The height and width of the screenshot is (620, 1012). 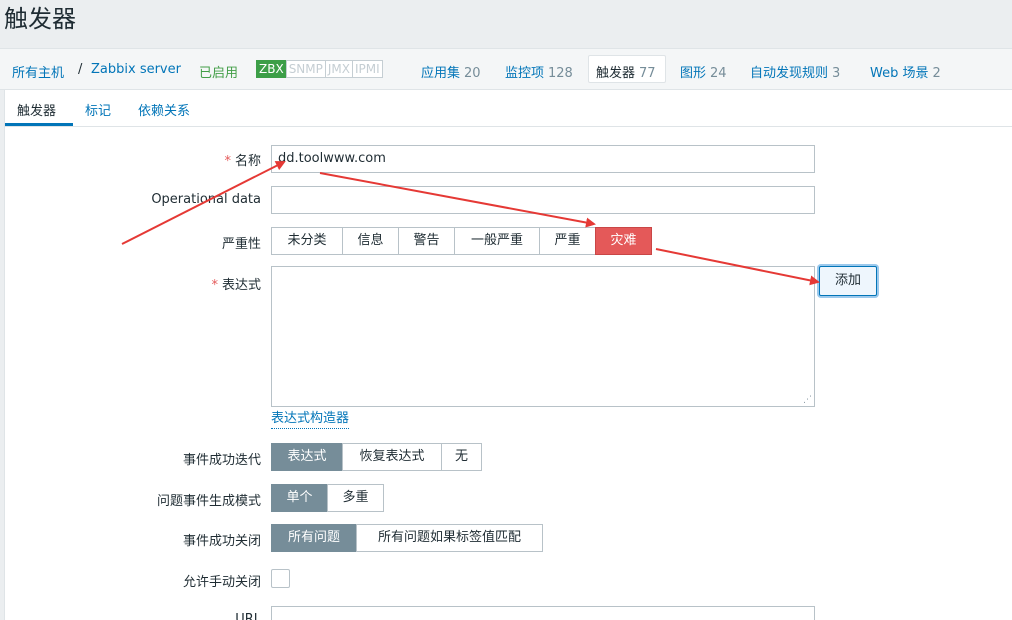 What do you see at coordinates (314, 538) in the screenshot?
I see `ok-close-all-problems: 所有问题` at bounding box center [314, 538].